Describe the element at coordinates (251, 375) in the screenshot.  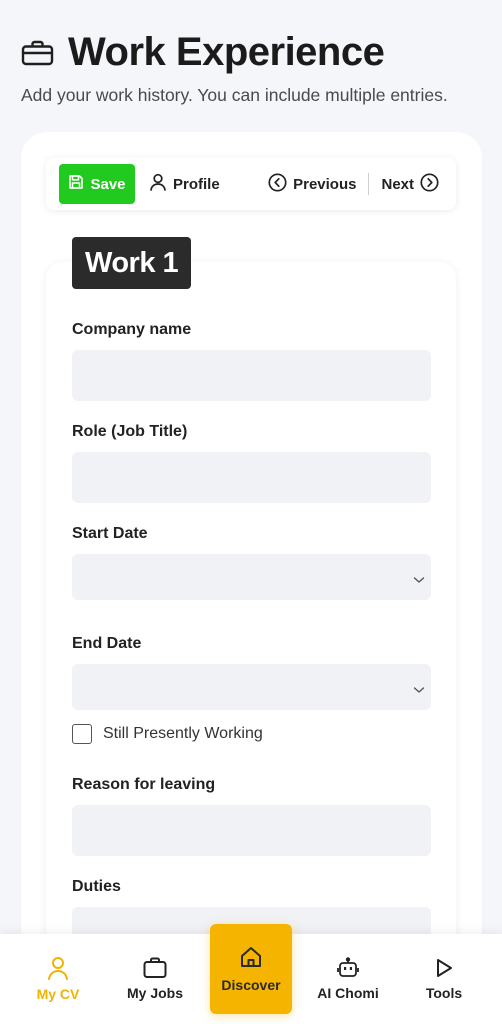
I see `company-name-input` at that location.